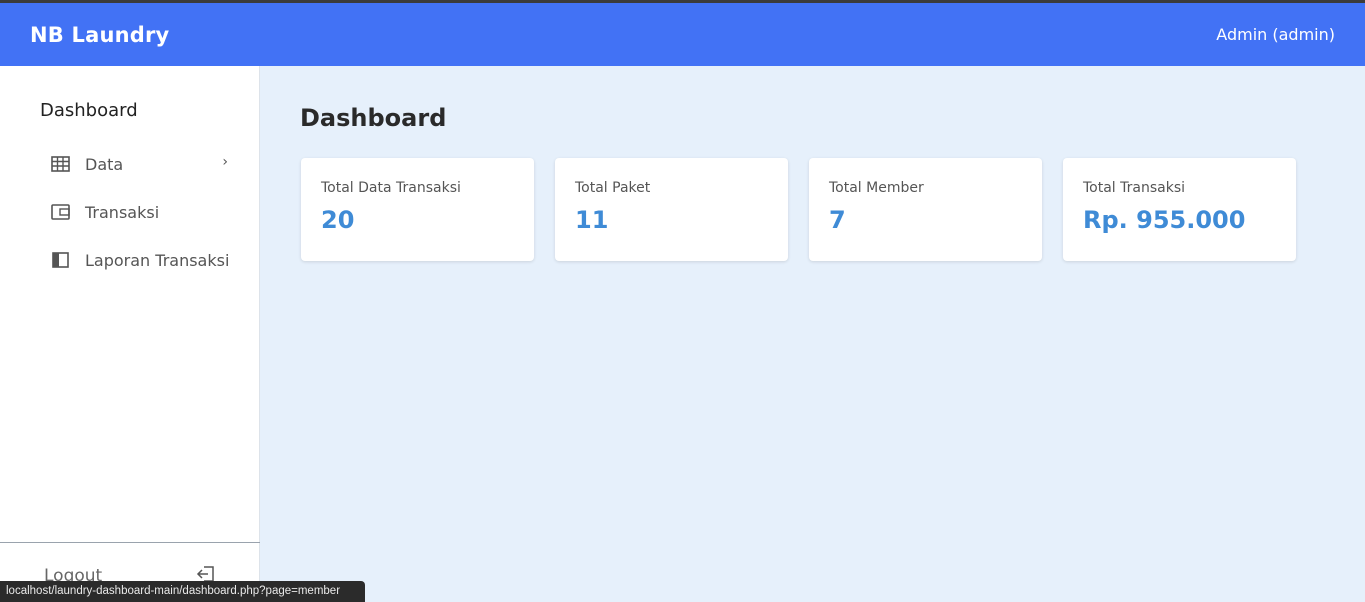 The image size is (1365, 602). Describe the element at coordinates (1164, 220) in the screenshot. I see `stat-card-value: Rp. 955.000` at that location.